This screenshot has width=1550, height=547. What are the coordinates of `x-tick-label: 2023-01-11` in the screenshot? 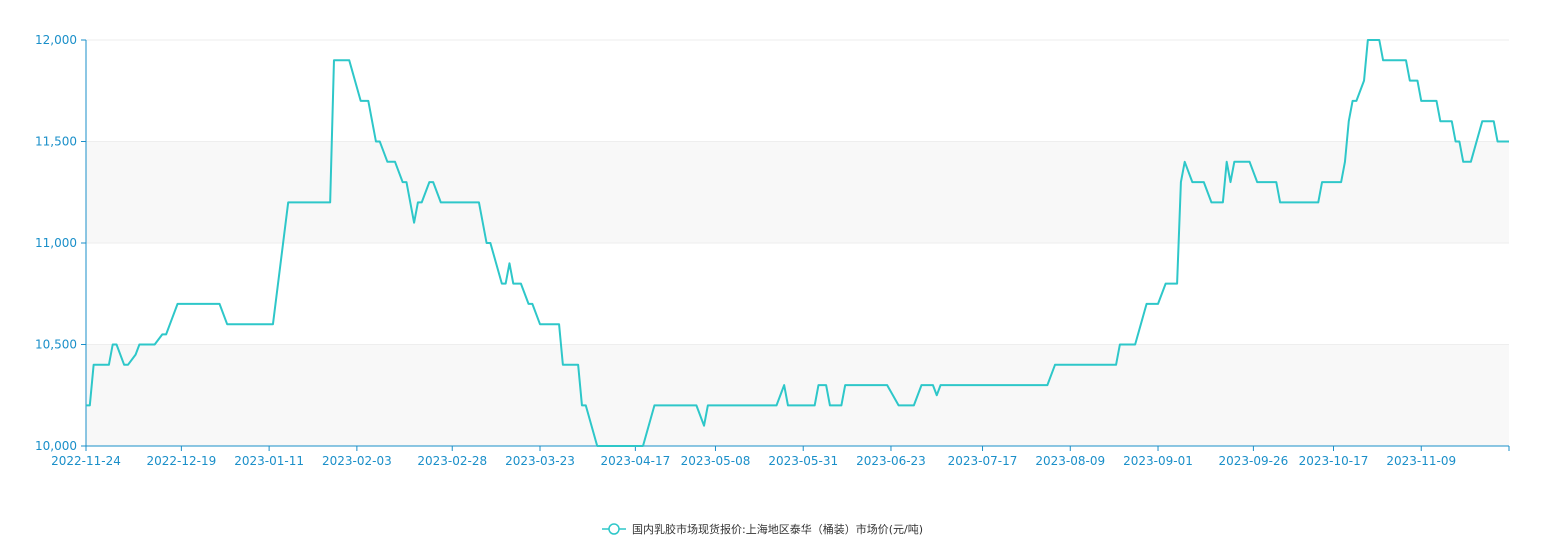 It's located at (269, 461).